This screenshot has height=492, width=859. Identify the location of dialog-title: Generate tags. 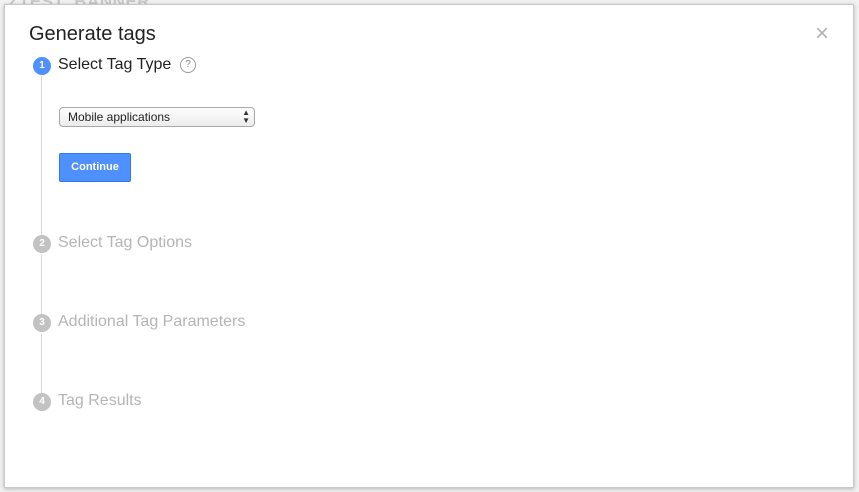
(92, 34).